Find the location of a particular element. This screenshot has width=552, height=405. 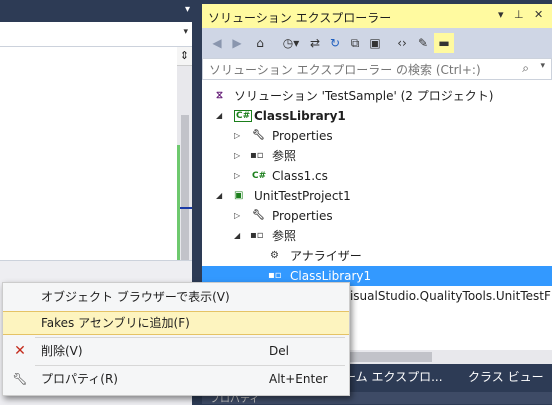

search-box: ⌕ ▾ is located at coordinates (377, 69).